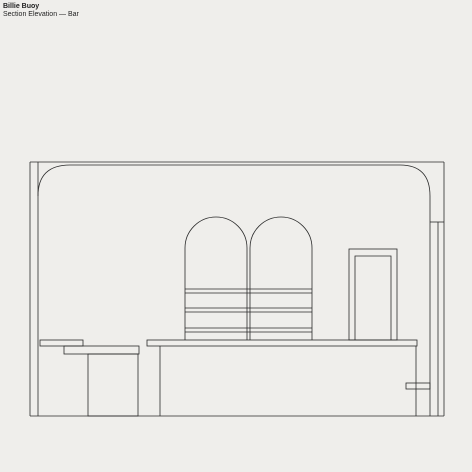  What do you see at coordinates (235, 378) in the screenshot?
I see `bar-counter` at bounding box center [235, 378].